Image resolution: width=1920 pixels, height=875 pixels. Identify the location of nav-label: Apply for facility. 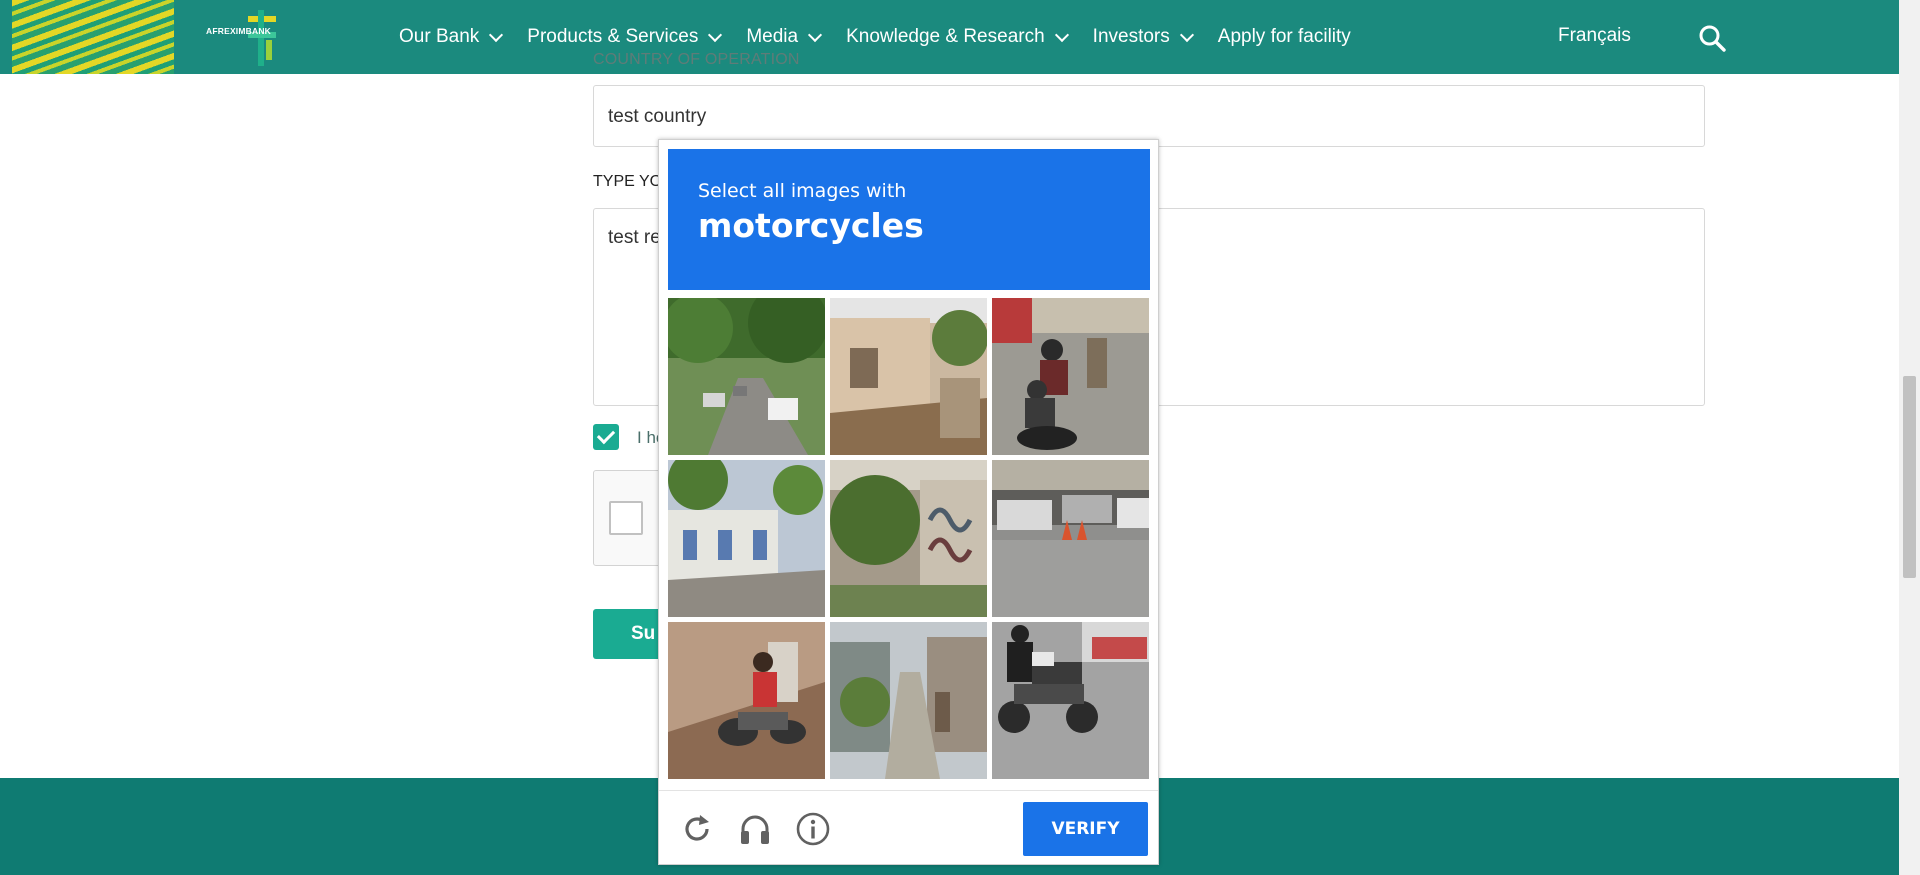
(1284, 36).